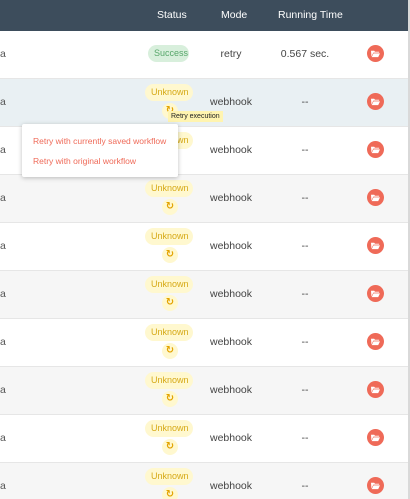 The image size is (410, 499). Describe the element at coordinates (99, 141) in the screenshot. I see `retry-saved-workflow-option: Retry with currently saved workflow` at that location.